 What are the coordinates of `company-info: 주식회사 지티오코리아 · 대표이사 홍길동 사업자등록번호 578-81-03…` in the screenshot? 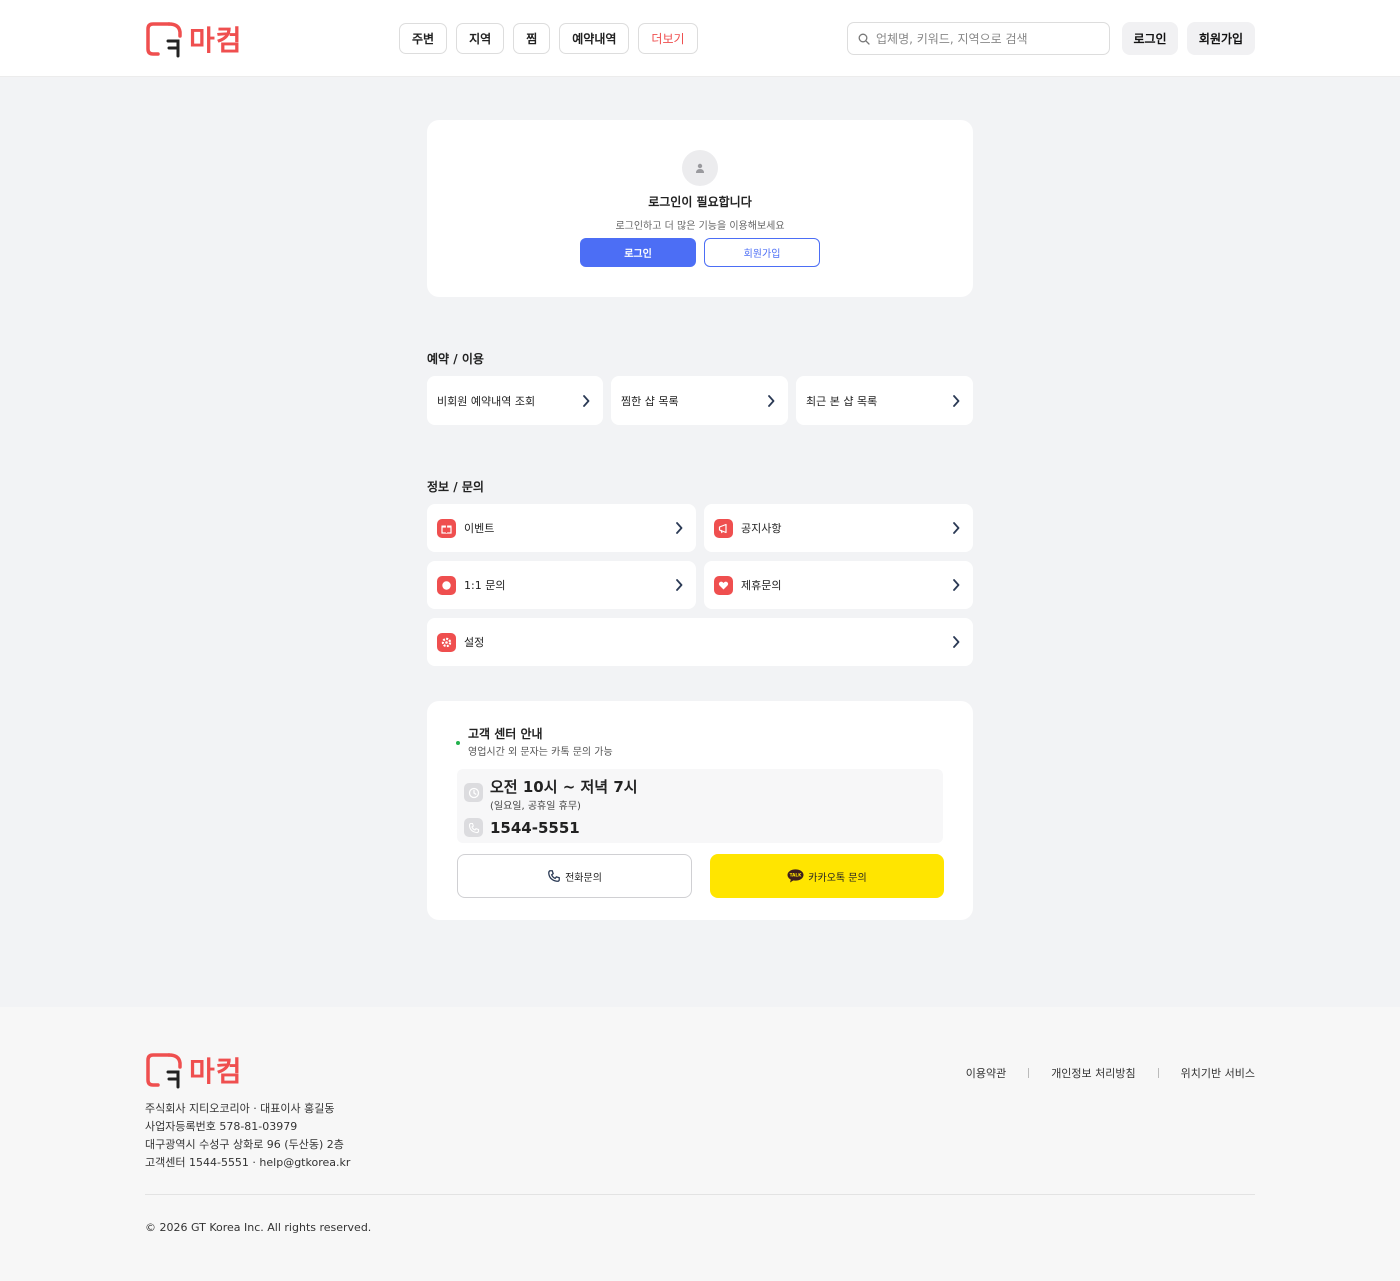 It's located at (247, 1136).